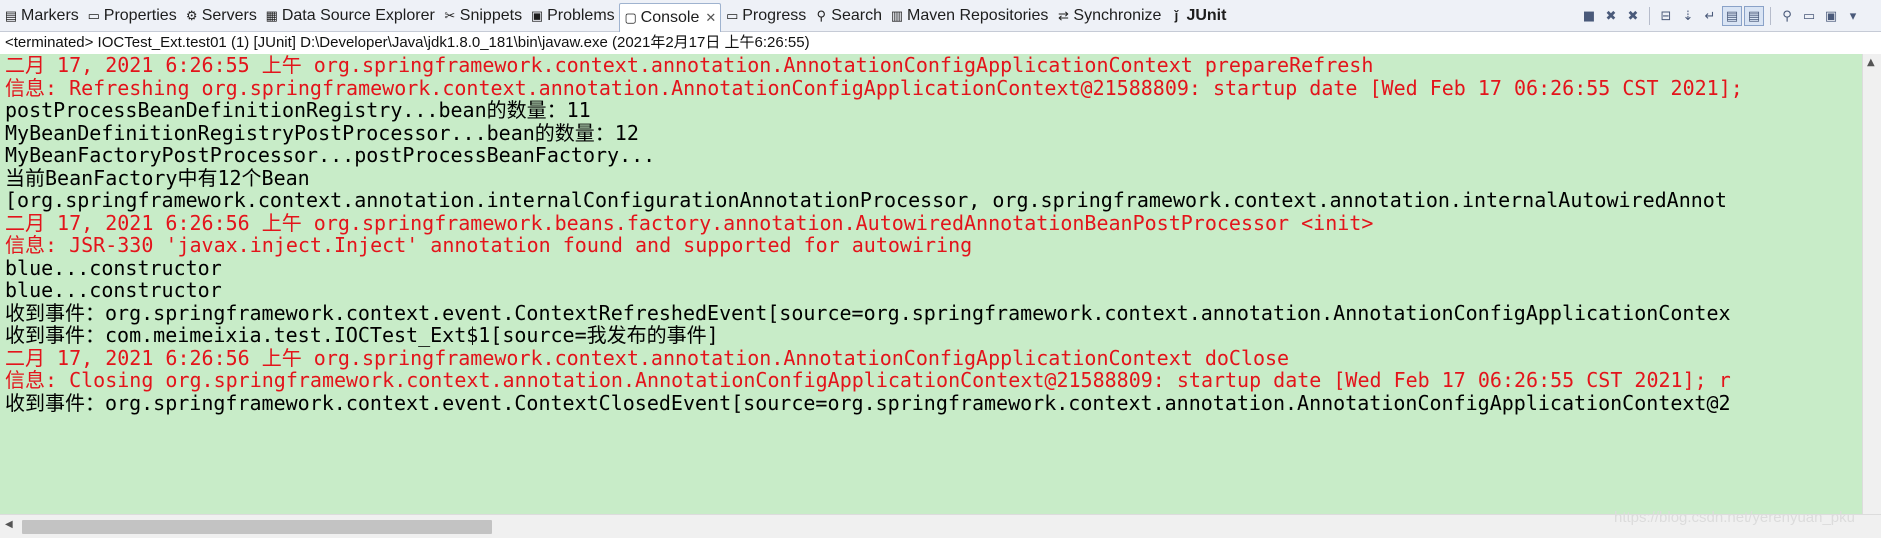 Image resolution: width=1881 pixels, height=538 pixels. I want to click on properties-icon: ▭, so click(93, 15).